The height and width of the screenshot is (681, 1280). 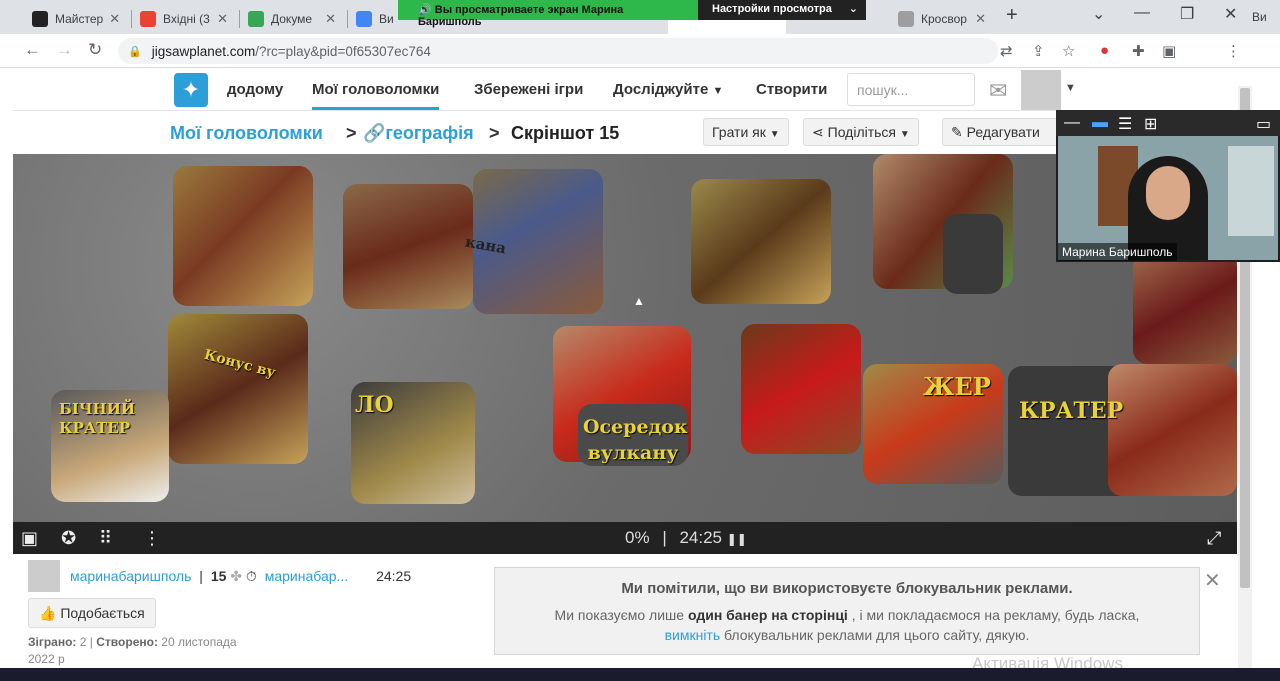 What do you see at coordinates (1068, 51) in the screenshot?
I see `star-icon: ☆` at bounding box center [1068, 51].